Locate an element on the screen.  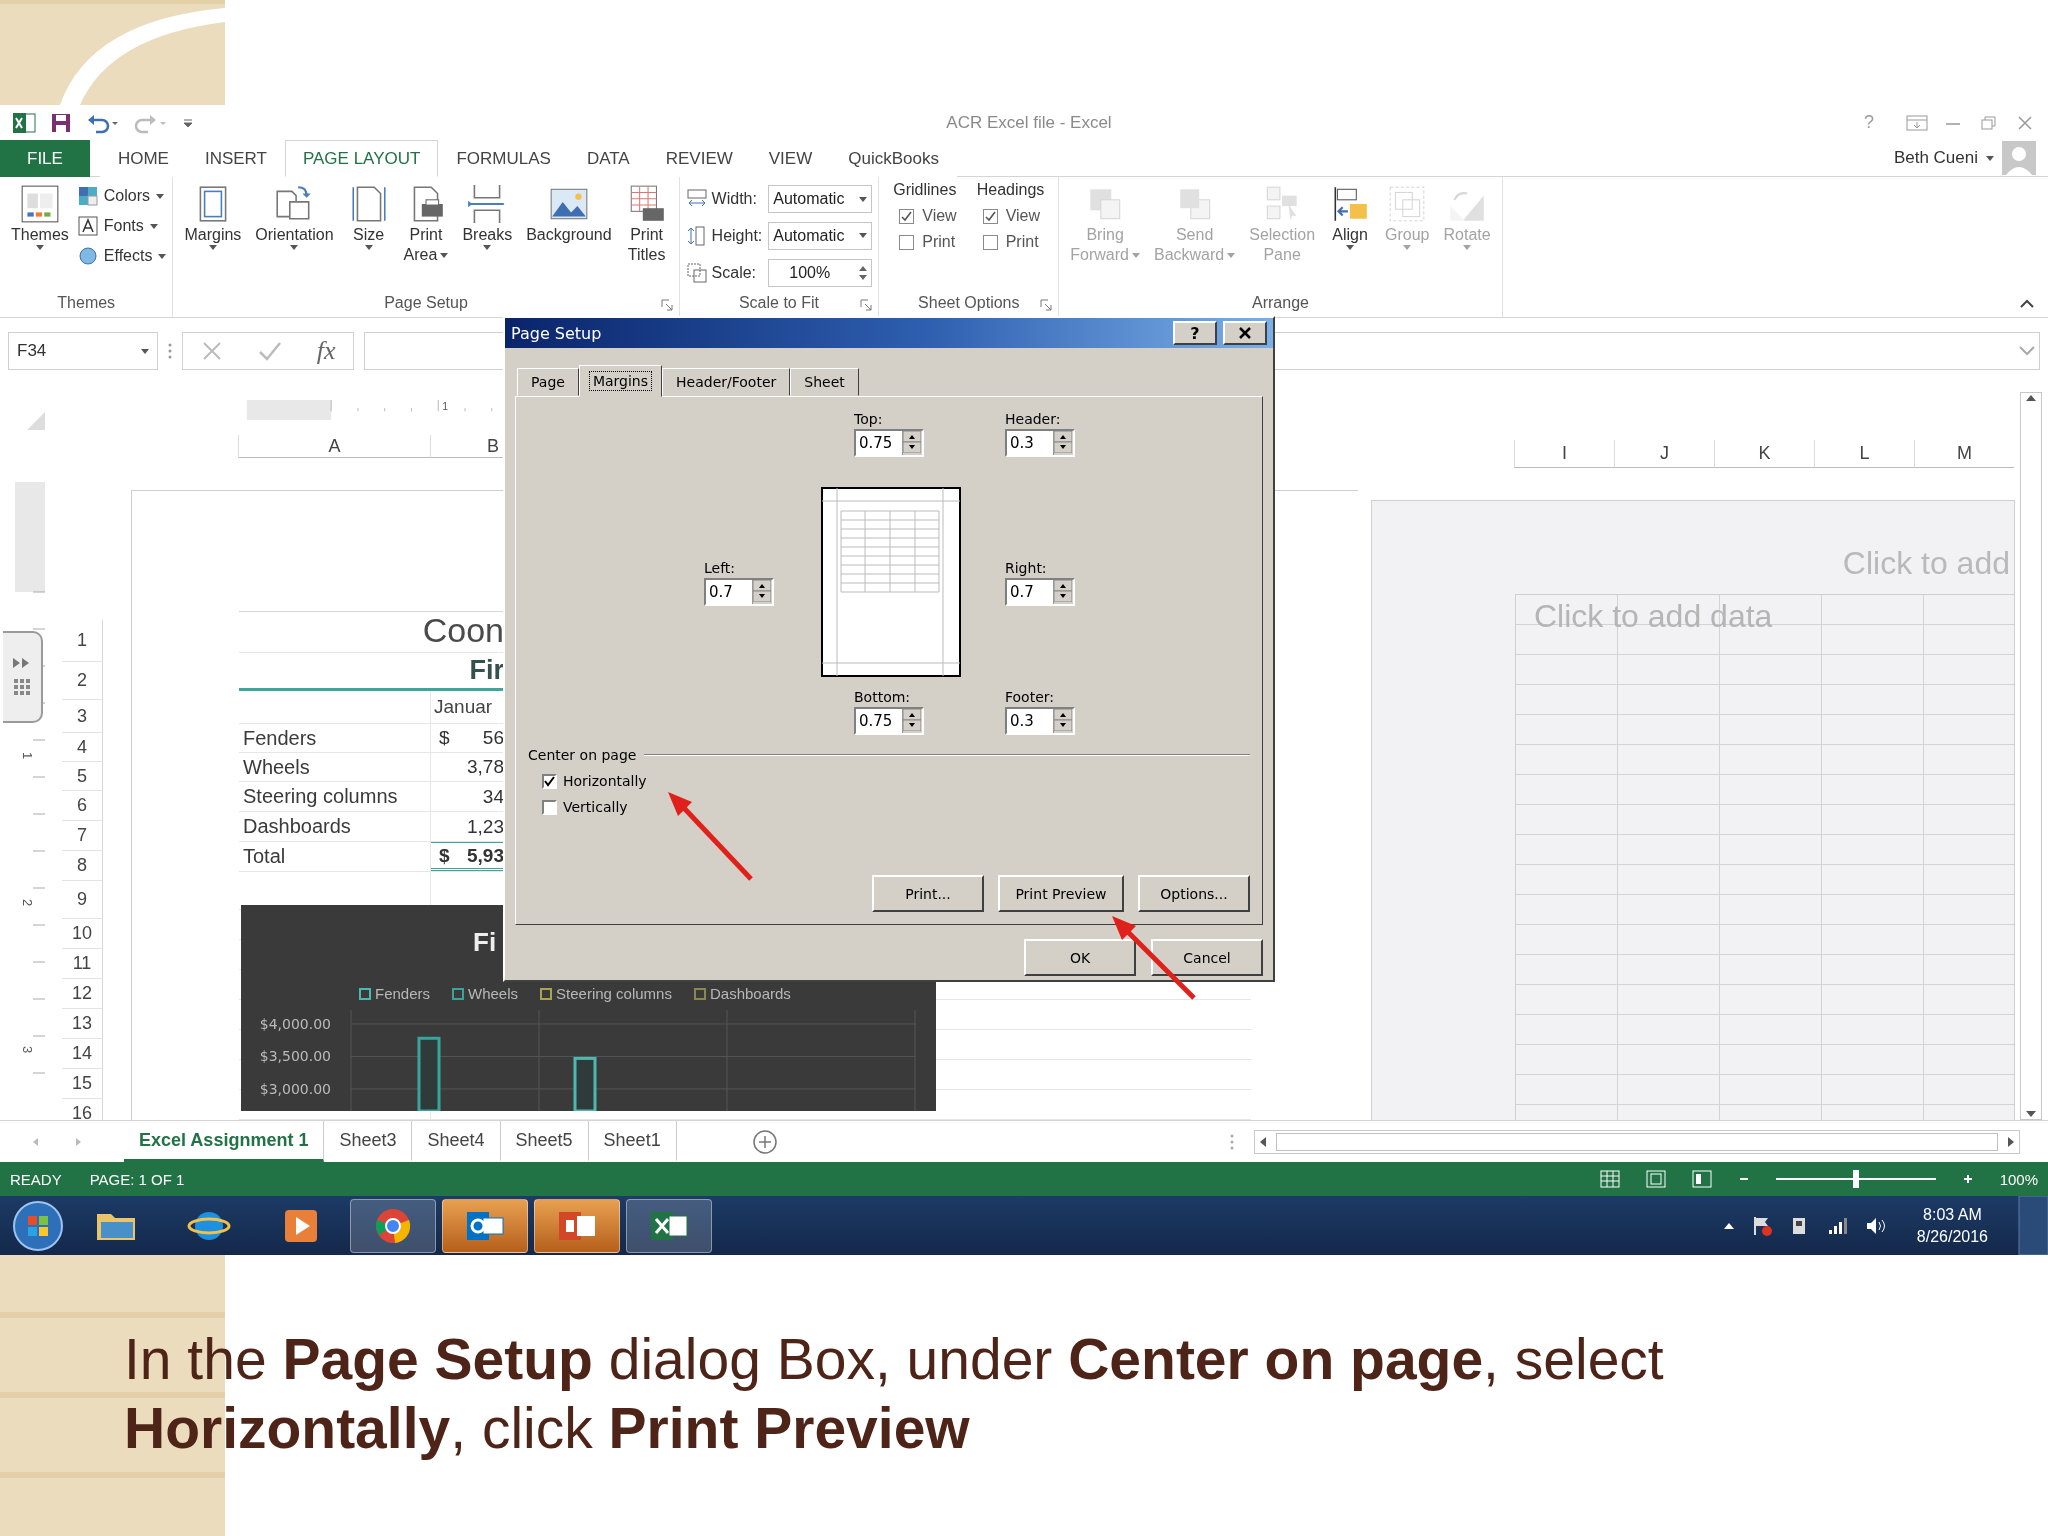
legend-item: Steering columns is located at coordinates (606, 993).